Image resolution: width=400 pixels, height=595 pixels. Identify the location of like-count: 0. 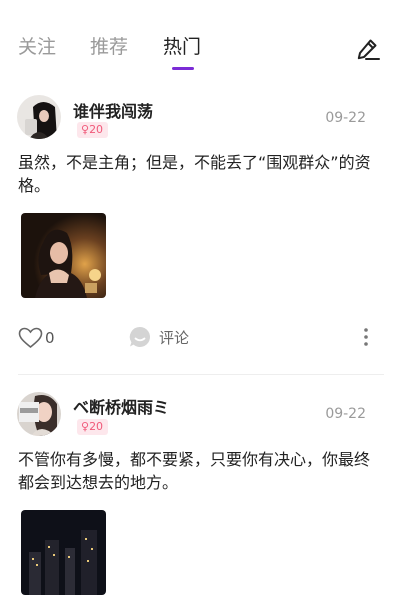
(50, 338).